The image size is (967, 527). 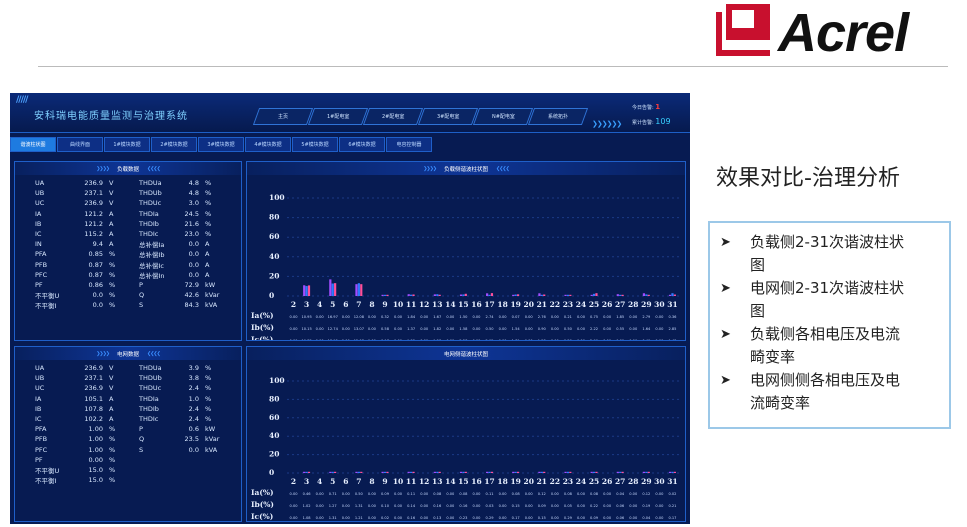 I want to click on value-label: 2.85, so click(x=672, y=329).